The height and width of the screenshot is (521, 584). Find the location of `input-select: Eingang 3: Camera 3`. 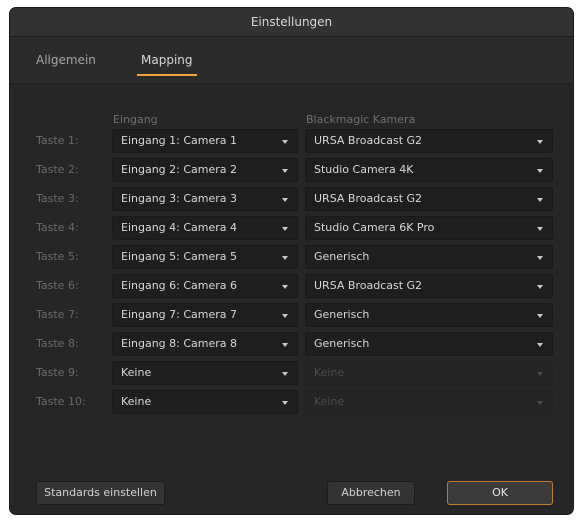

input-select: Eingang 3: Camera 3 is located at coordinates (205, 199).